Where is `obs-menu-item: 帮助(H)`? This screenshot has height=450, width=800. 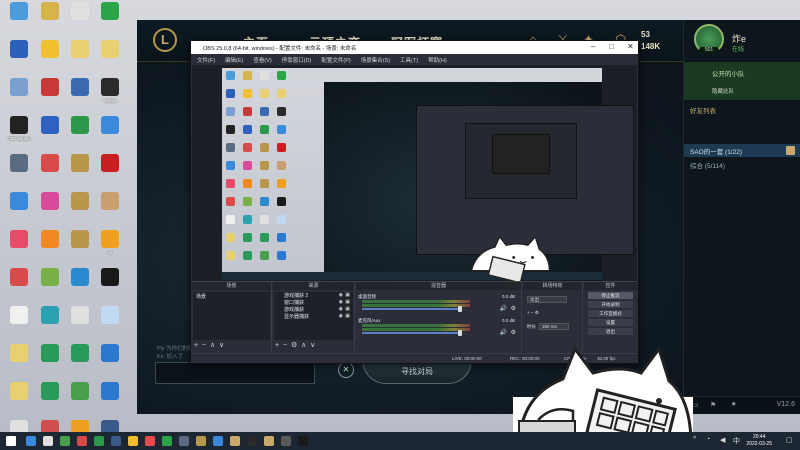 obs-menu-item: 帮助(H) is located at coordinates (437, 60).